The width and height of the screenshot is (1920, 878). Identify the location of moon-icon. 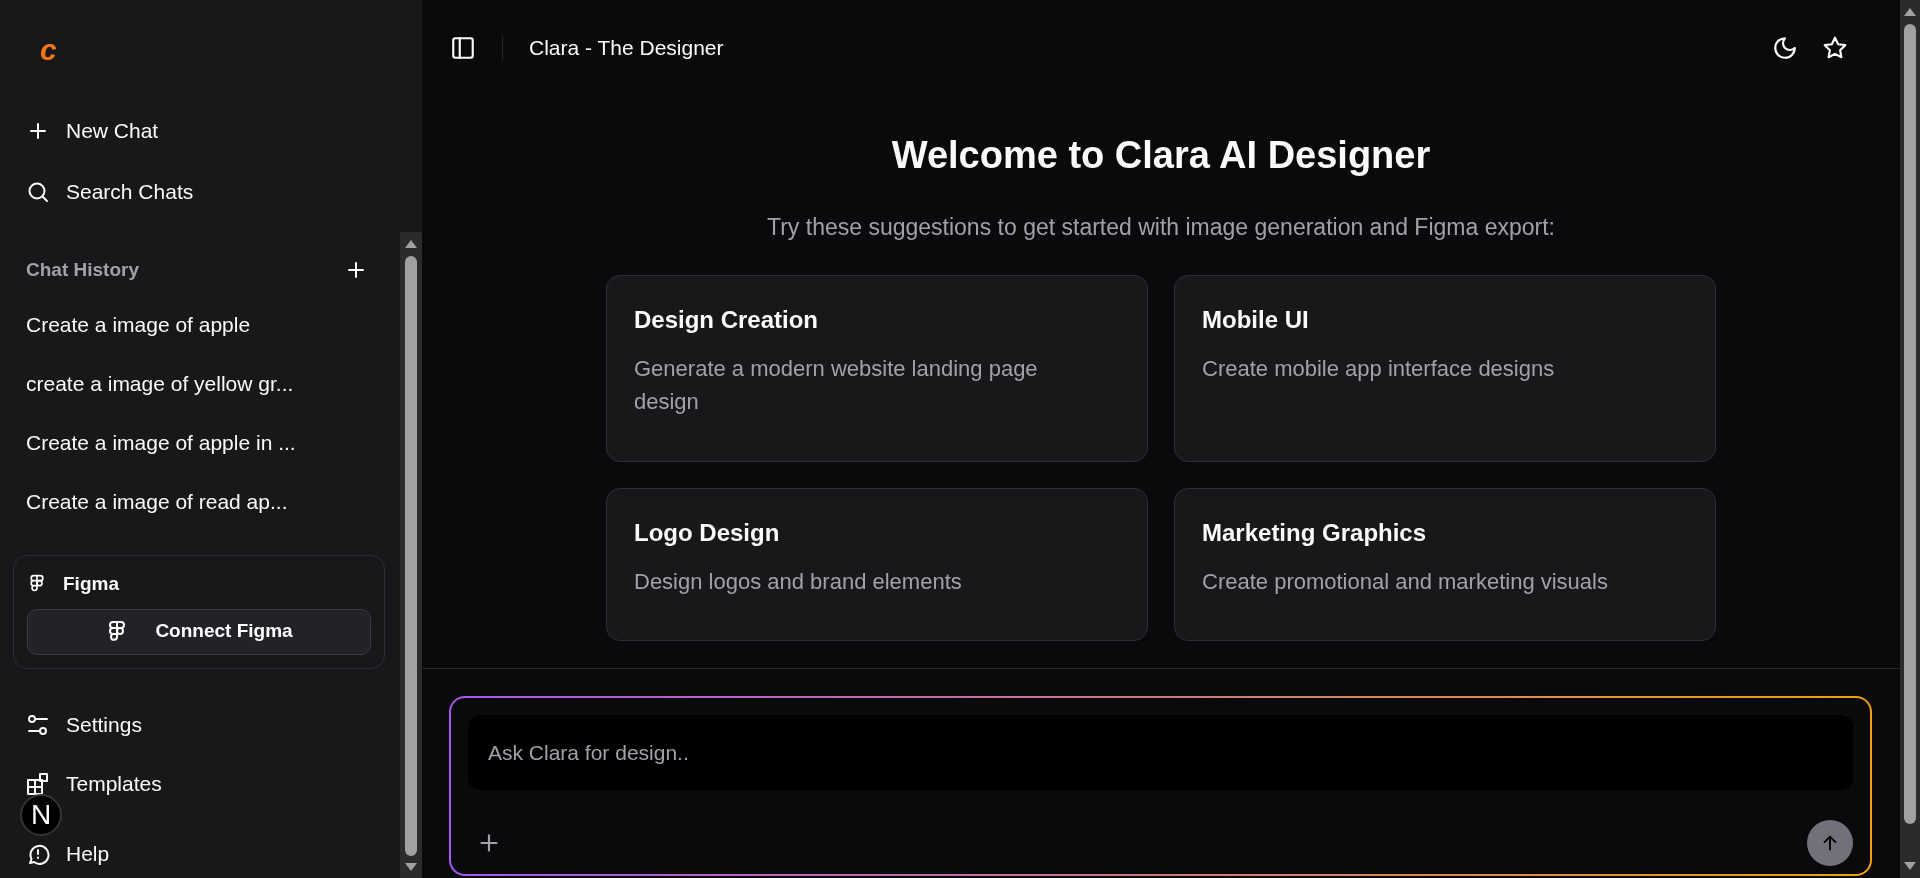
(1785, 47).